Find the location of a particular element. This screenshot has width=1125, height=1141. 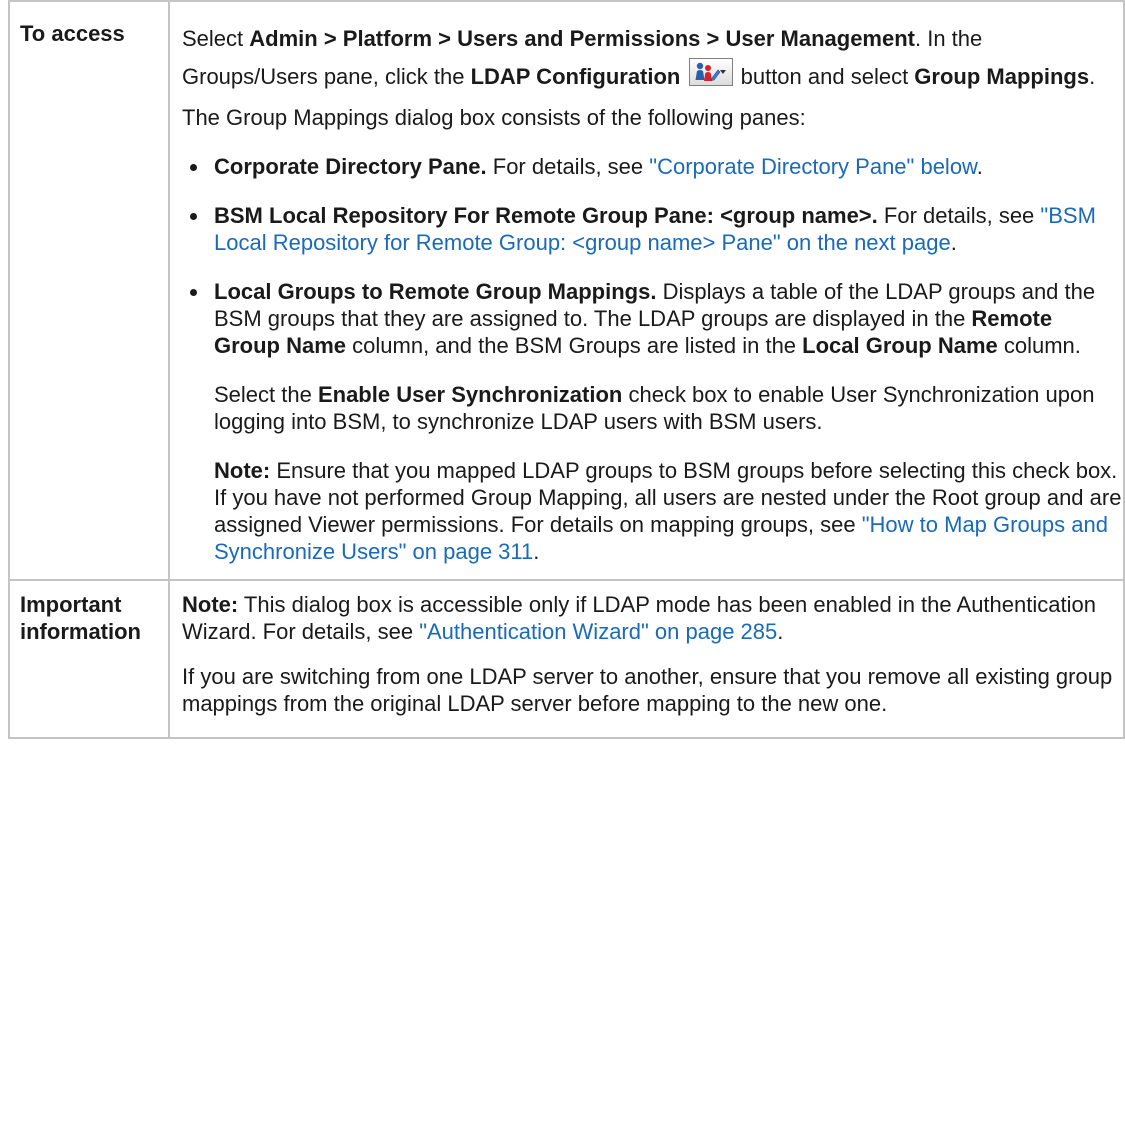

pane-title: Local Groups to Remote Group Mappings. is located at coordinates (435, 291).